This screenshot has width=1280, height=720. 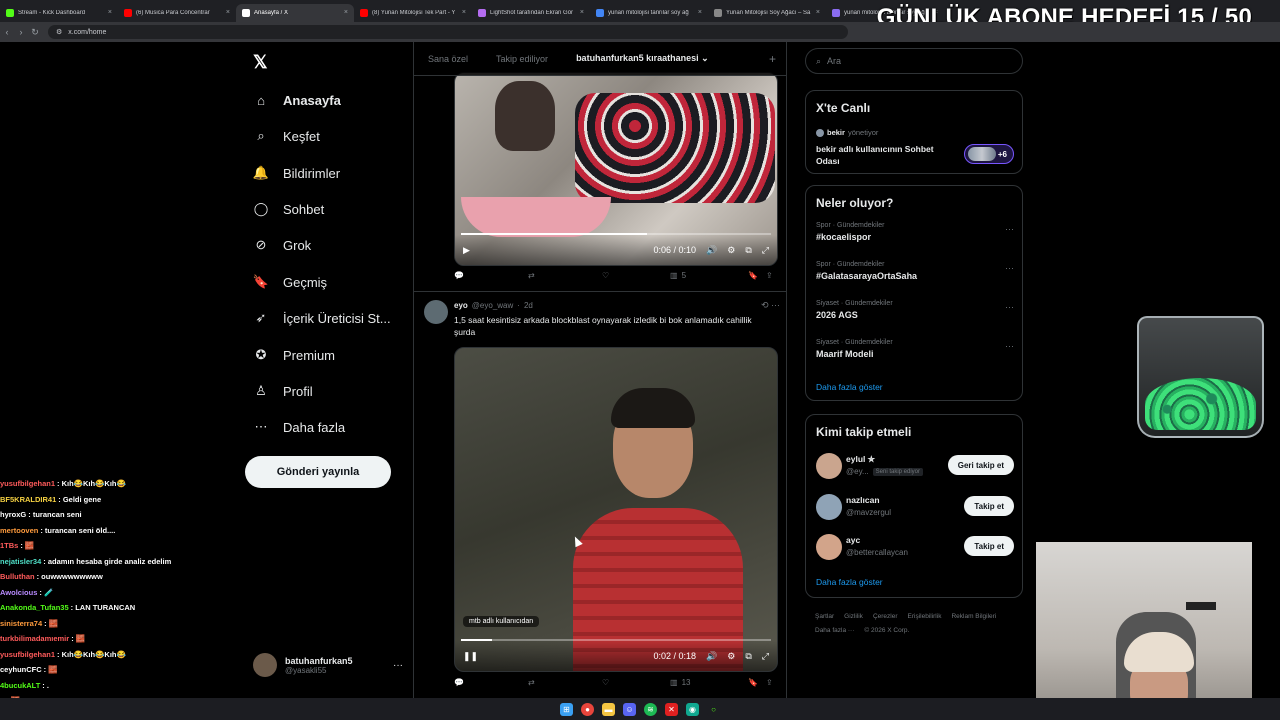 I want to click on app-teal-icon: ◉, so click(x=692, y=709).